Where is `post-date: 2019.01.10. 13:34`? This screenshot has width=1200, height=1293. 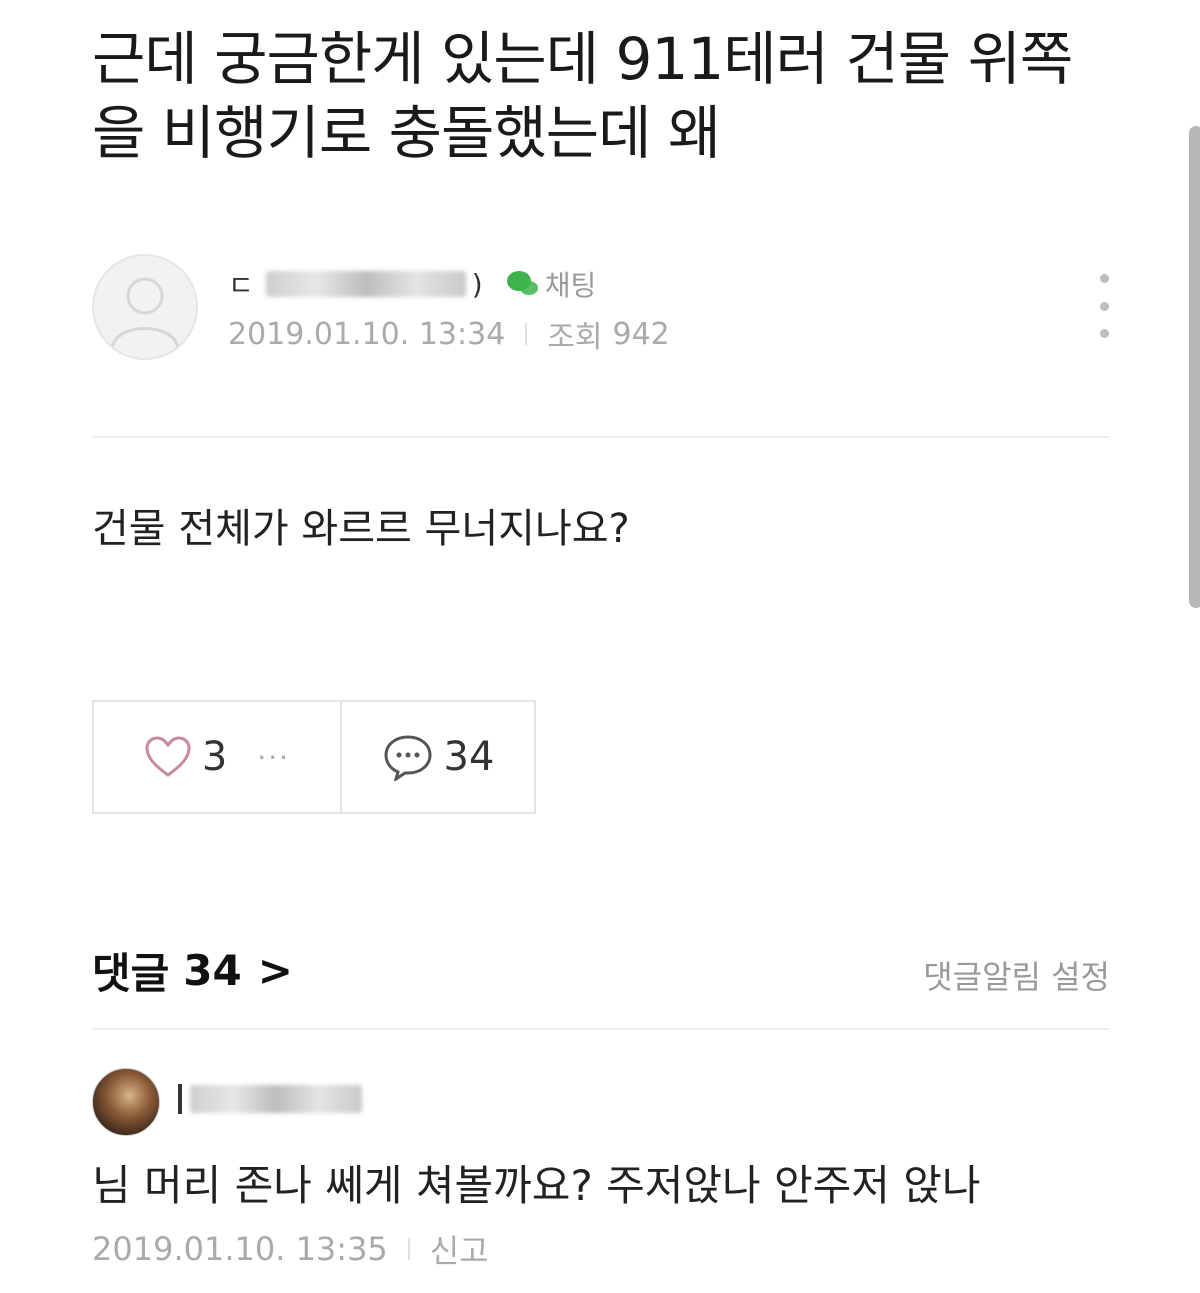
post-date: 2019.01.10. 13:34 is located at coordinates (367, 334).